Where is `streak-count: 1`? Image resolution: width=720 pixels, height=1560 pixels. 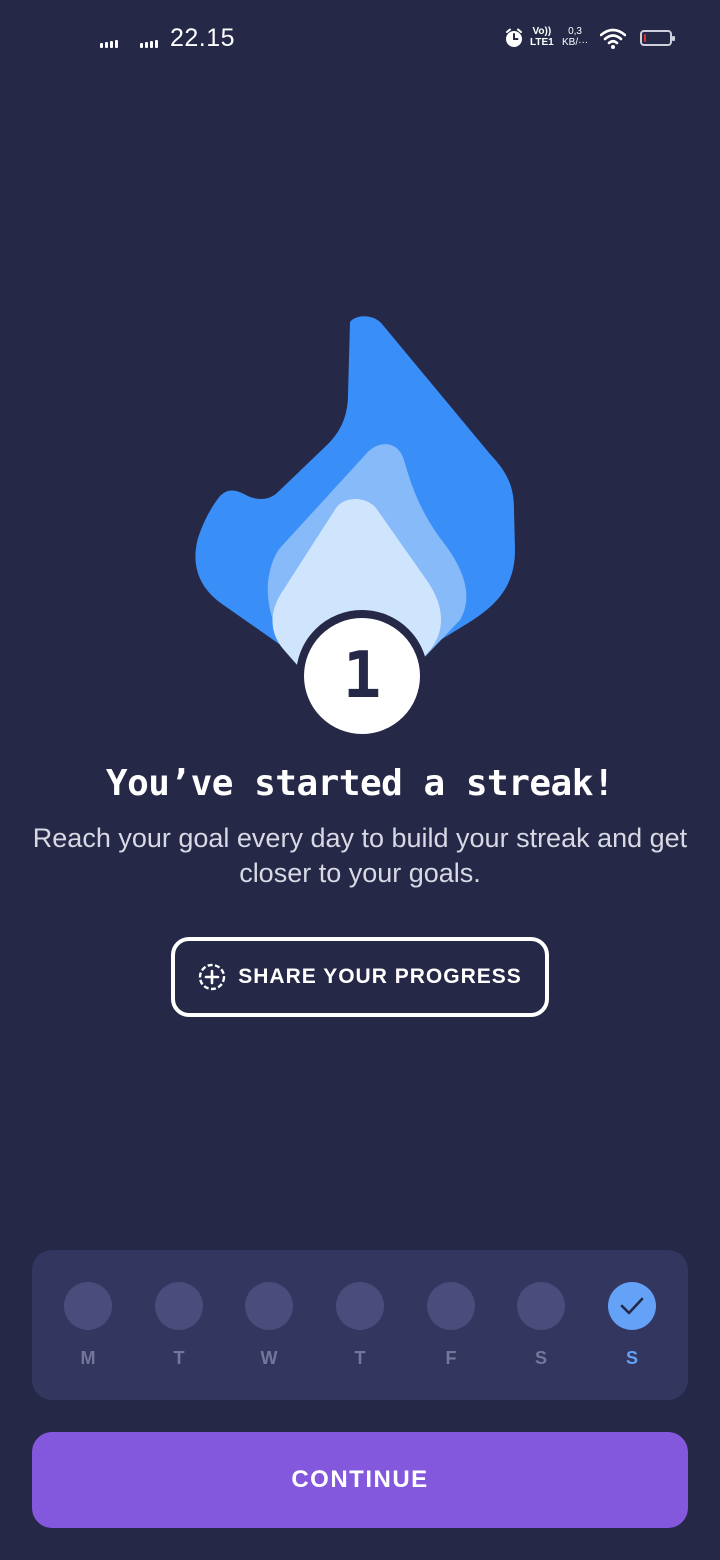
streak-count: 1 is located at coordinates (362, 676).